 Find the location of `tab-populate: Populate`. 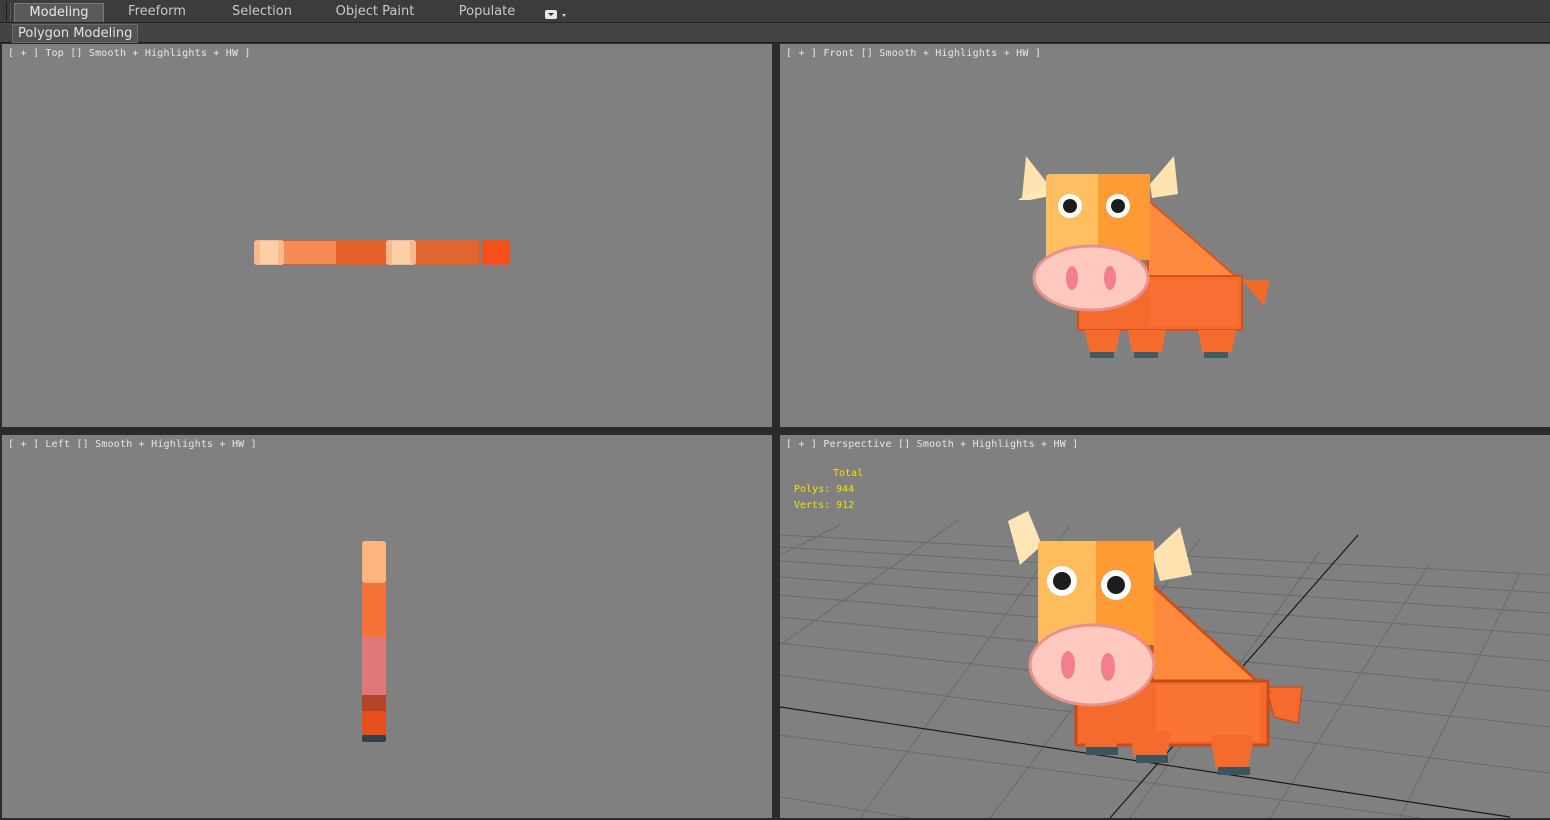

tab-populate: Populate is located at coordinates (487, 12).